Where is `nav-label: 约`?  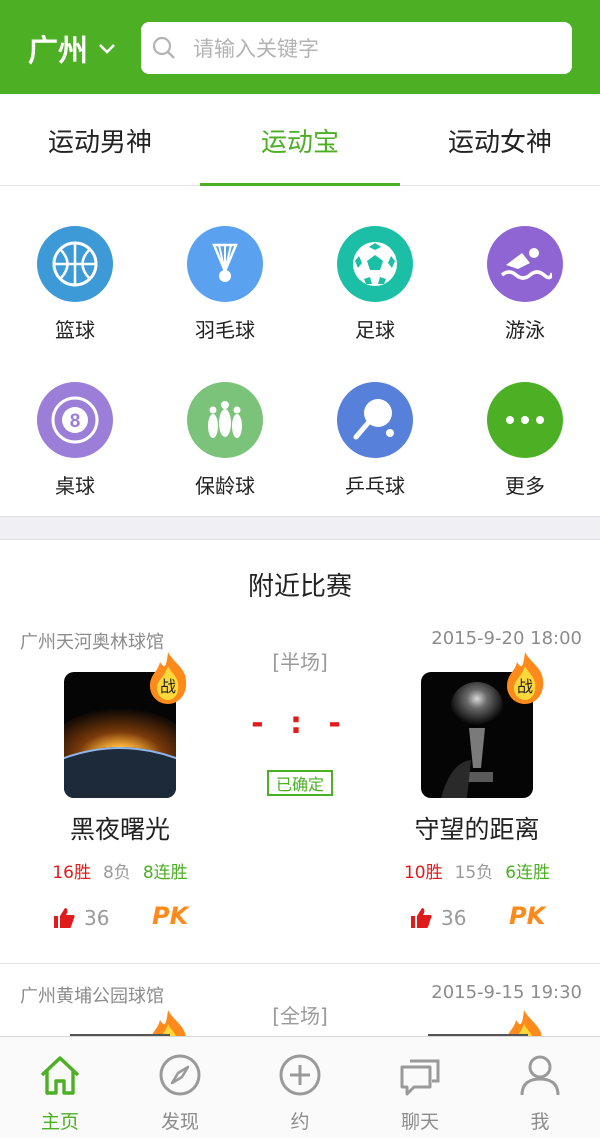
nav-label: 约 is located at coordinates (300, 1122).